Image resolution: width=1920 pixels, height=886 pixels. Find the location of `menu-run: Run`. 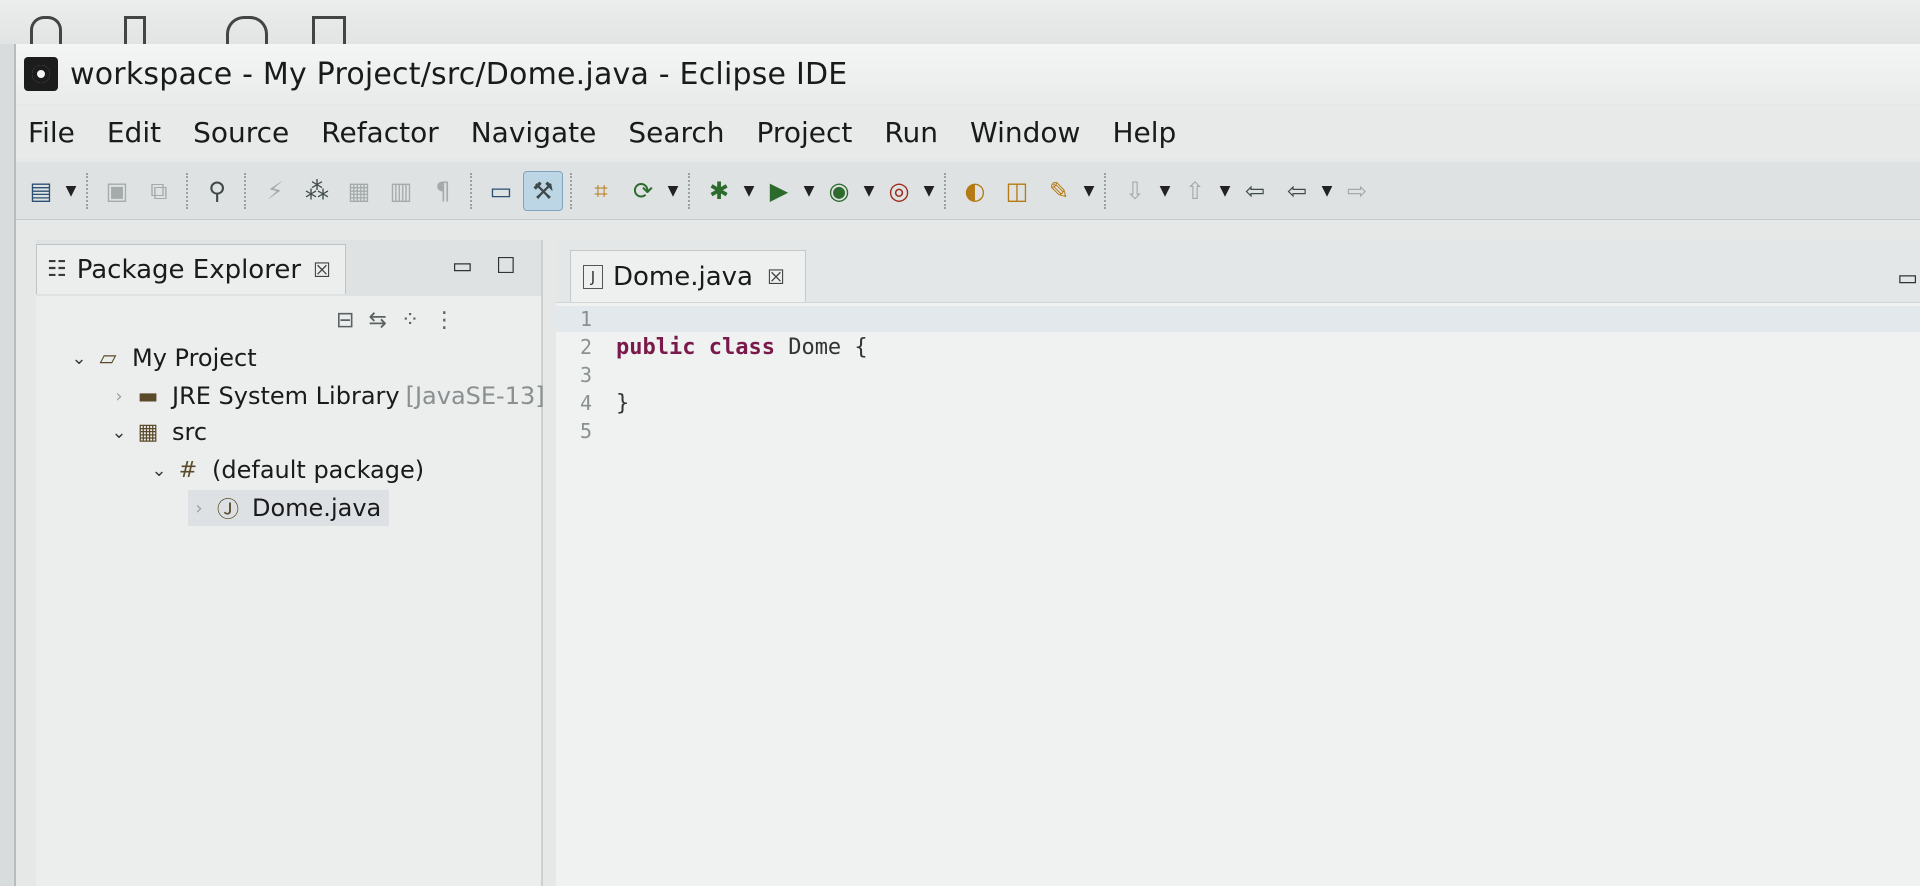

menu-run: Run is located at coordinates (911, 132).